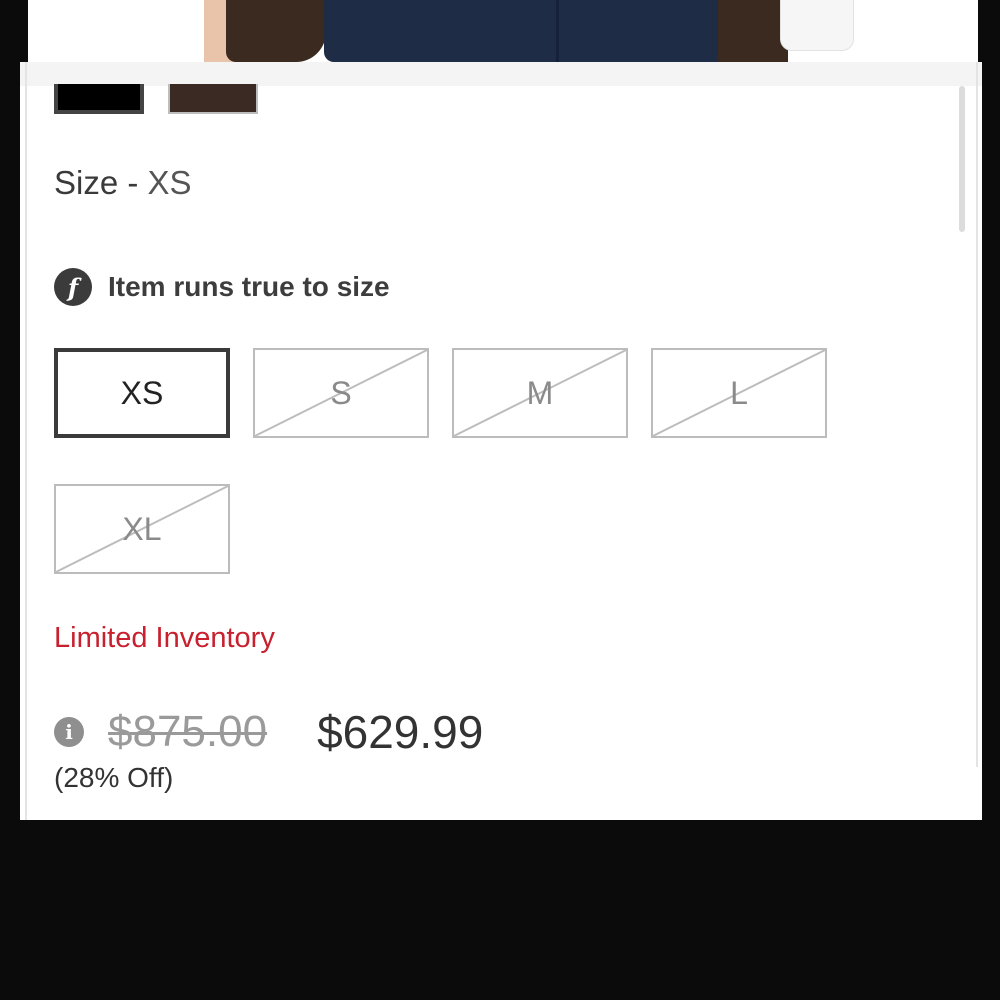 Image resolution: width=1000 pixels, height=1000 pixels. What do you see at coordinates (188, 731) in the screenshot?
I see `original-price: $875.00` at bounding box center [188, 731].